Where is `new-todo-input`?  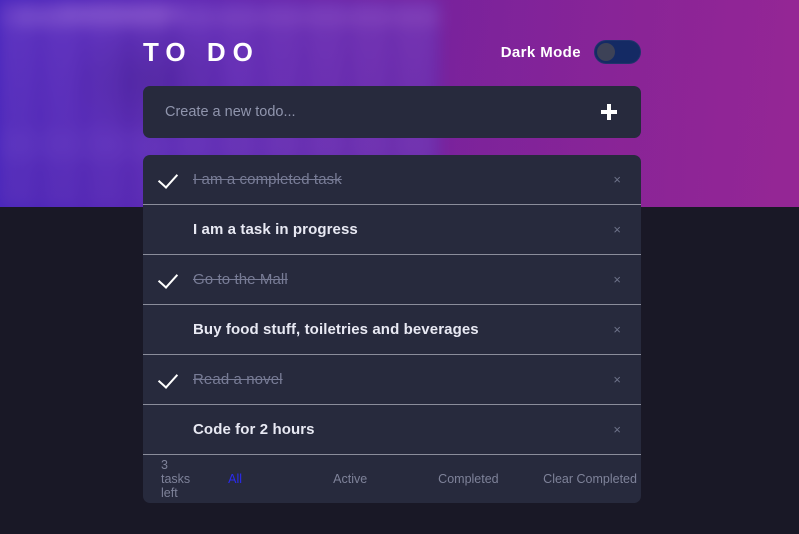 new-todo-input is located at coordinates (382, 112).